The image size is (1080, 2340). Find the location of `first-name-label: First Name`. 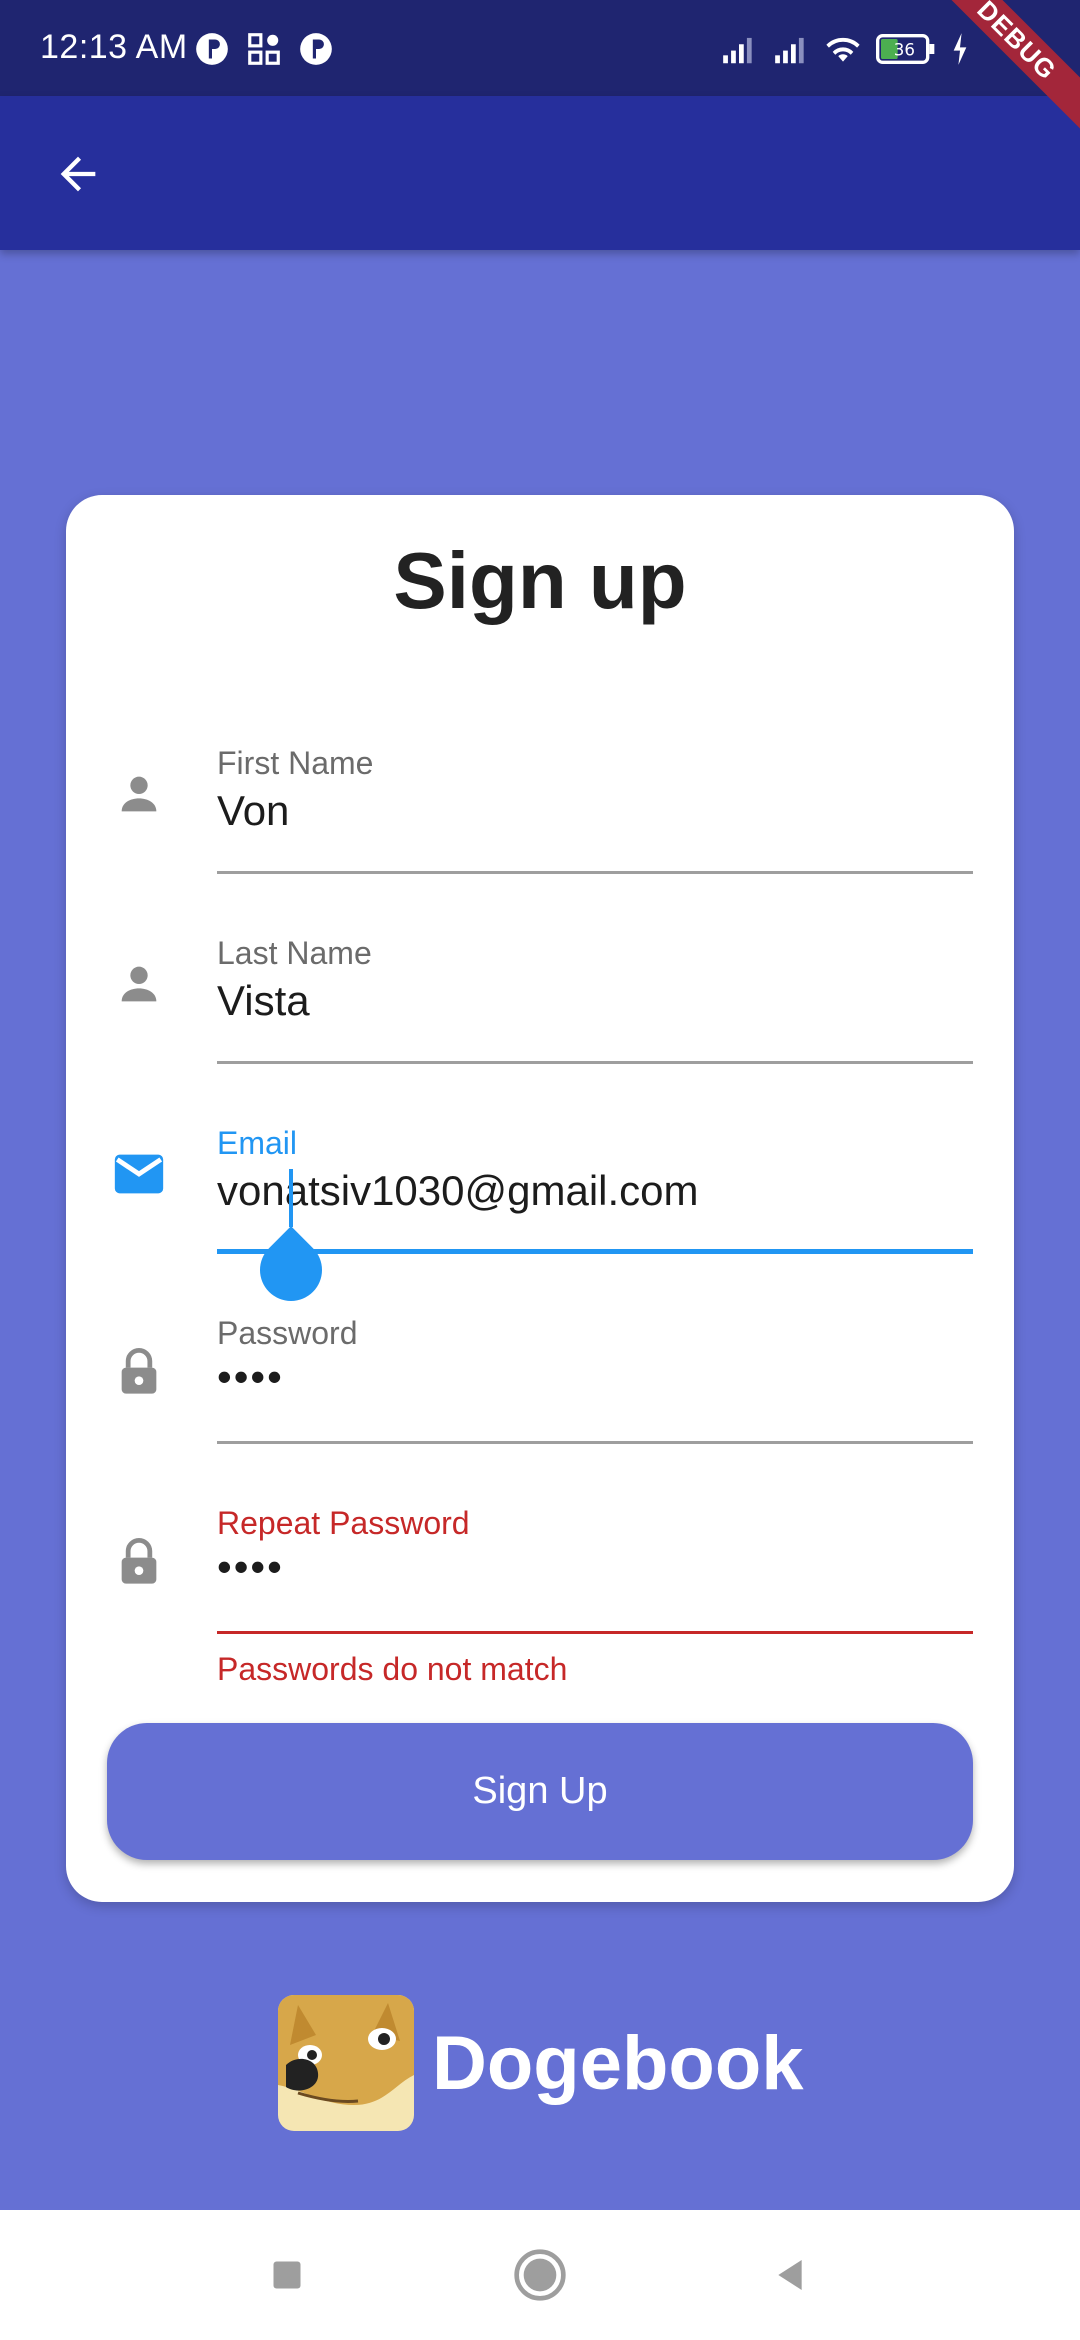

first-name-label: First Name is located at coordinates (295, 763).